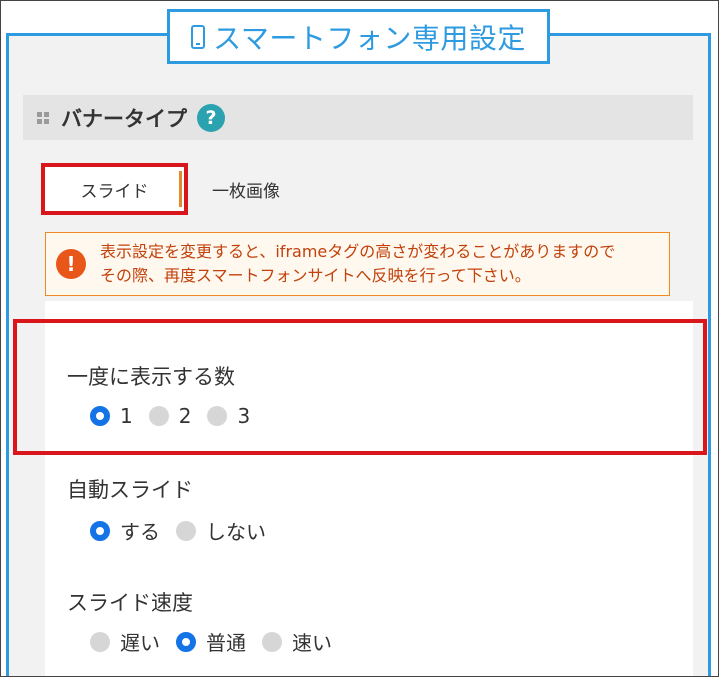 The width and height of the screenshot is (719, 677). I want to click on radio-label: 普通, so click(226, 643).